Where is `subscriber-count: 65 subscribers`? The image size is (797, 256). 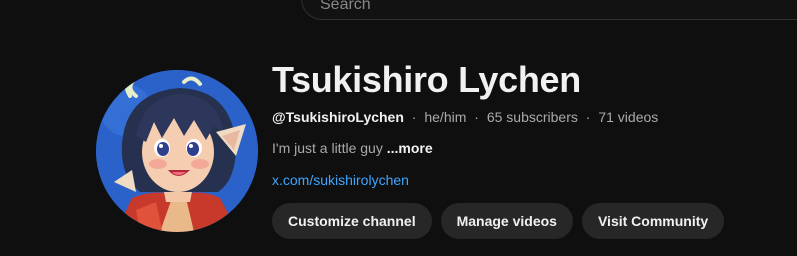 subscriber-count: 65 subscribers is located at coordinates (532, 117).